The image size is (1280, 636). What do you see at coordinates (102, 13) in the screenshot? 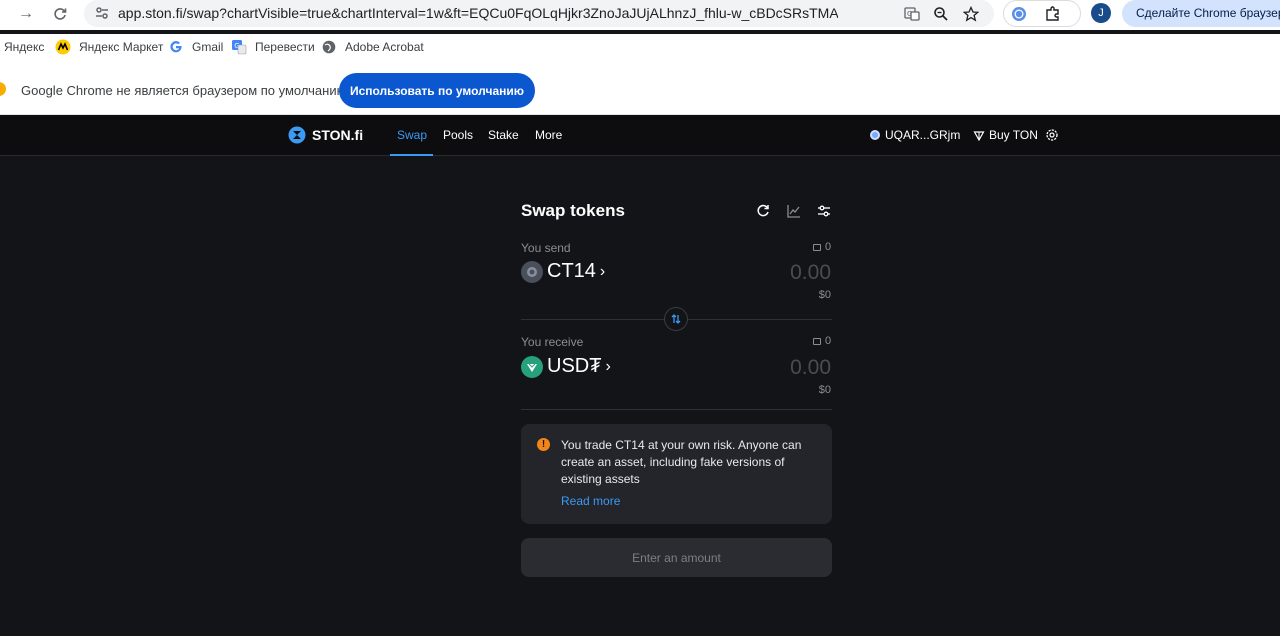
I see `site-settings-icon` at bounding box center [102, 13].